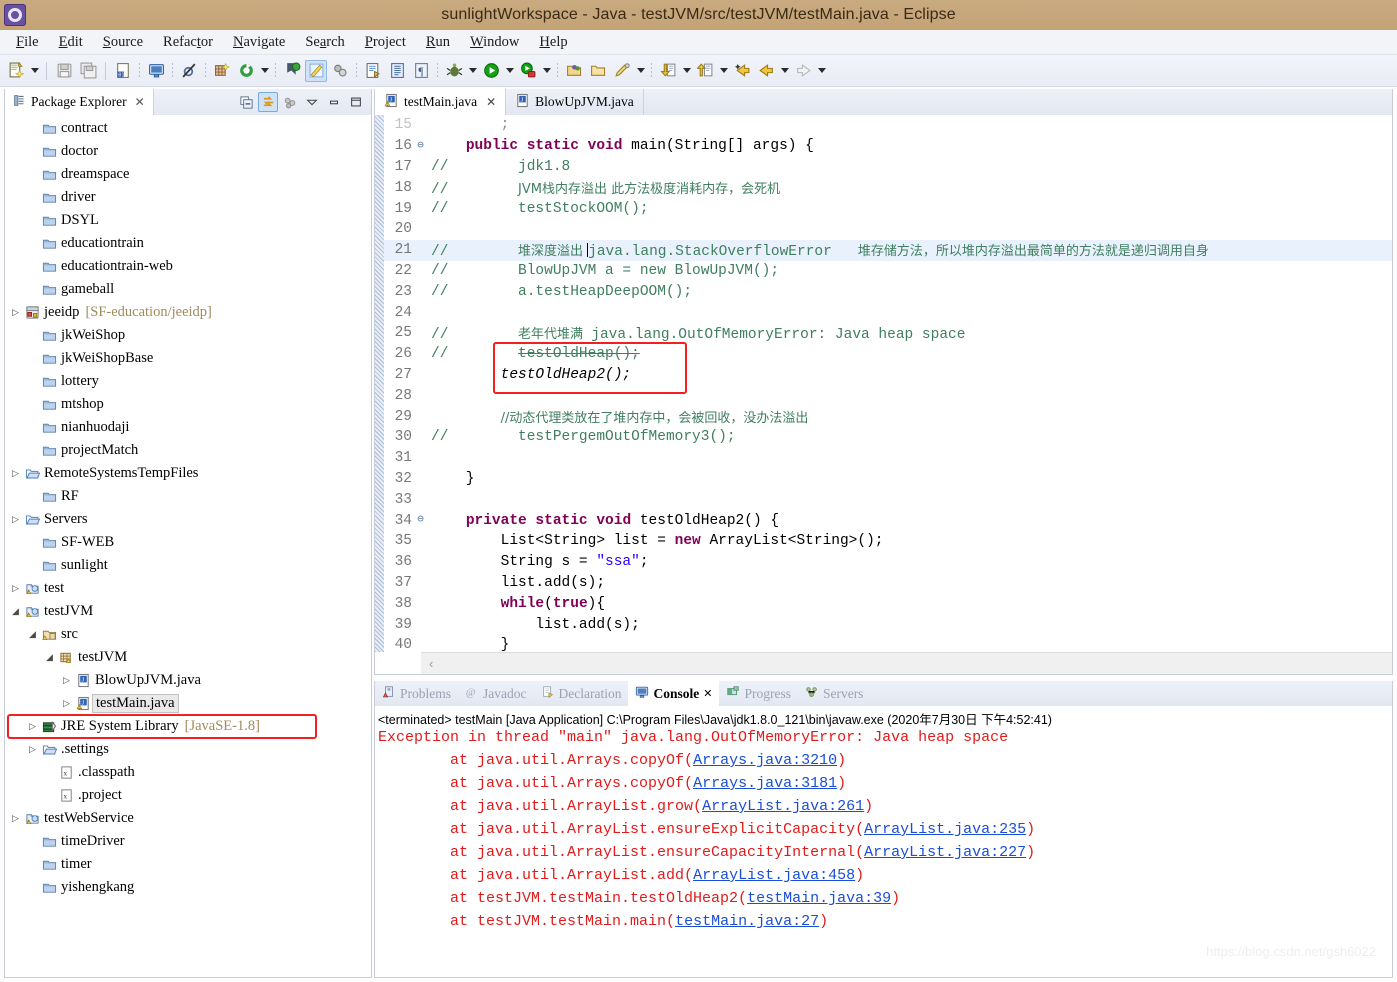  Describe the element at coordinates (188, 42) in the screenshot. I see `menu-refactor: Refactor` at that location.